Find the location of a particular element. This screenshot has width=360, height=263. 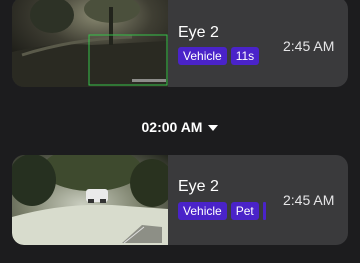

caret-down-icon is located at coordinates (213, 127).